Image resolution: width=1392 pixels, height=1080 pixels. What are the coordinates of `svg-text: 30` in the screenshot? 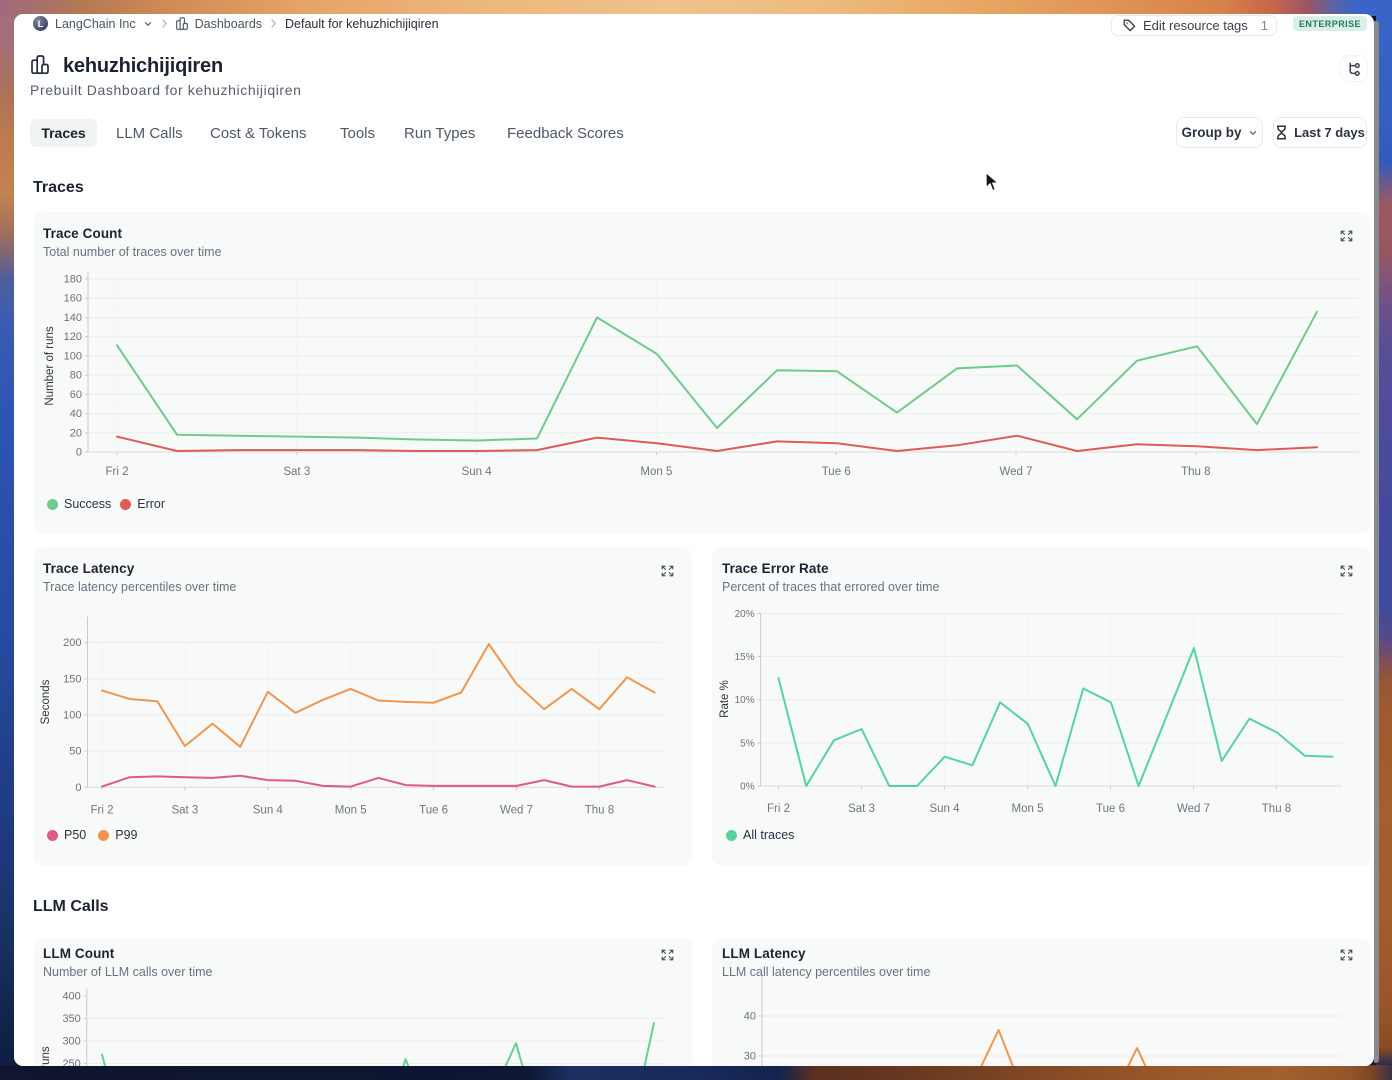 It's located at (750, 1057).